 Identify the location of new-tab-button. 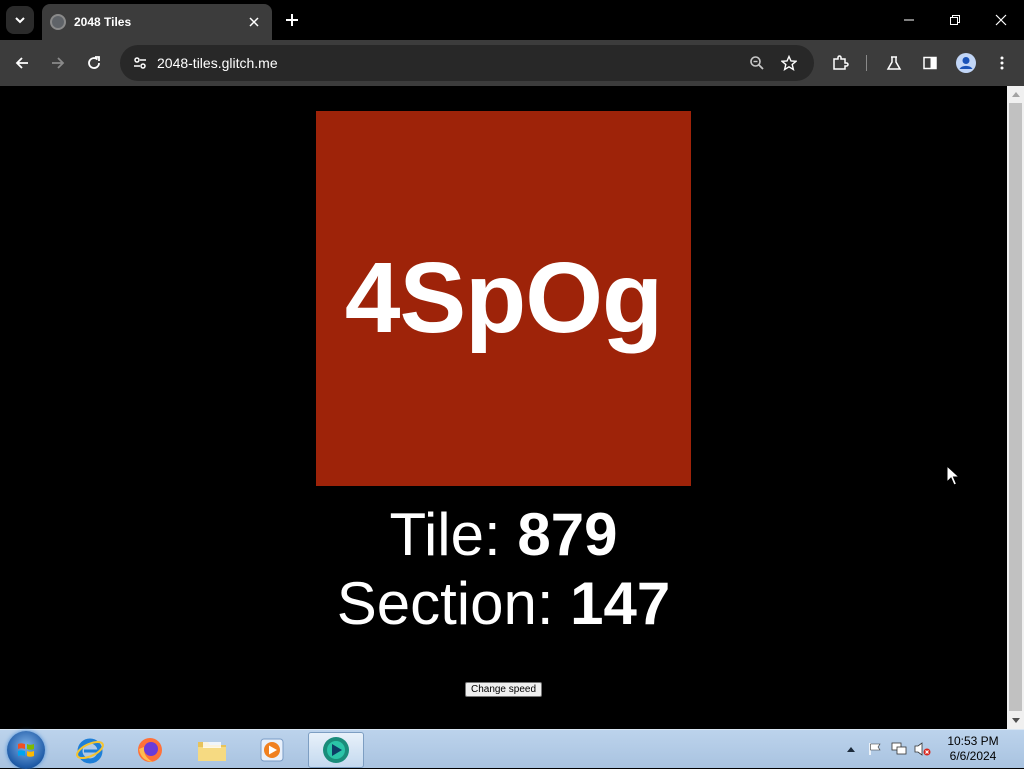
(292, 20).